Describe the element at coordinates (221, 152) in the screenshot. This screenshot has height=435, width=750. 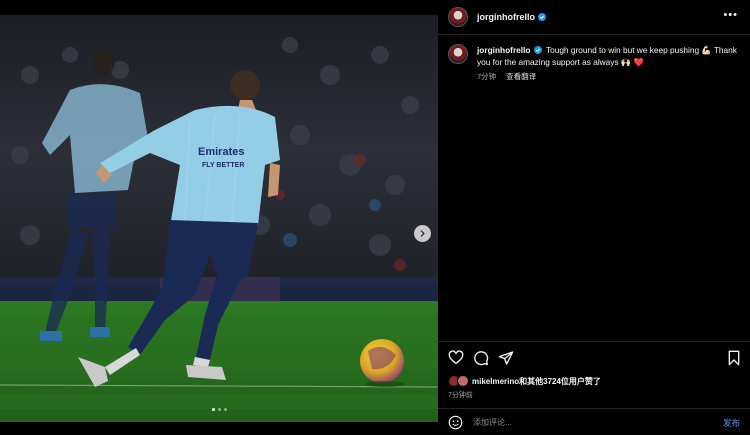
I see `svg-text: Emirates` at that location.